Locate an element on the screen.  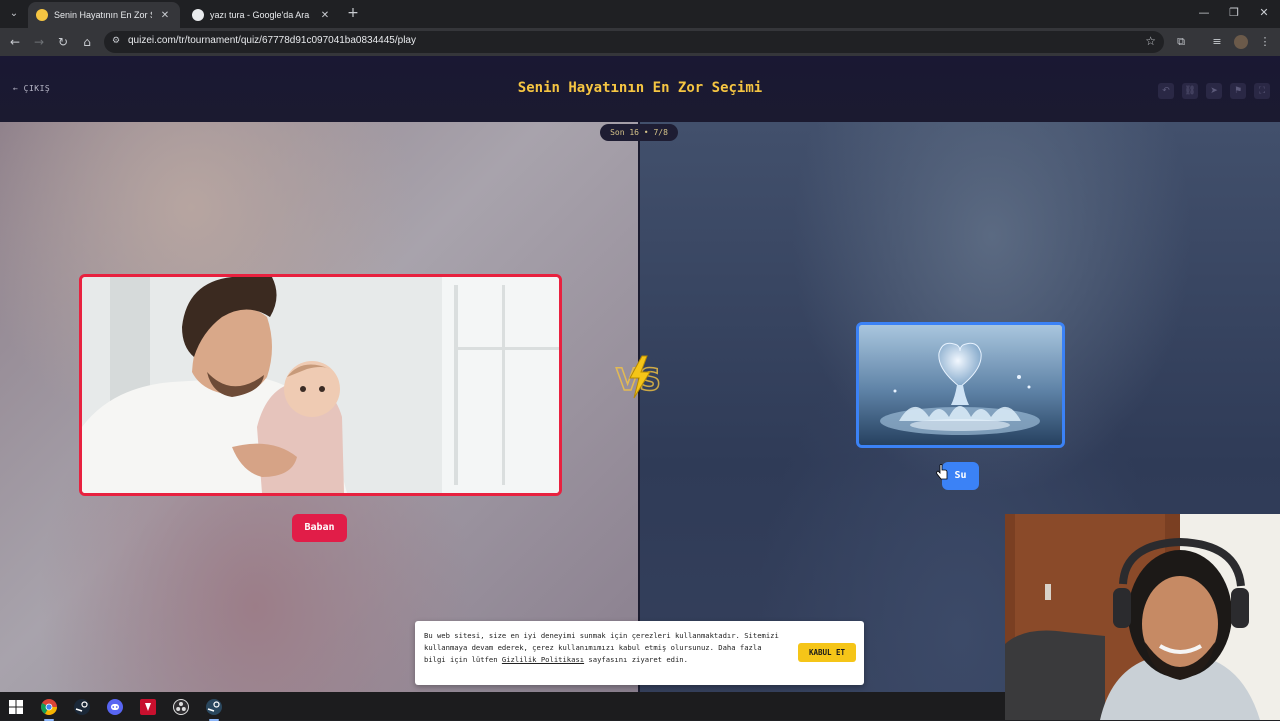
bookmark-star-icon: ☆ is located at coordinates (1150, 41).